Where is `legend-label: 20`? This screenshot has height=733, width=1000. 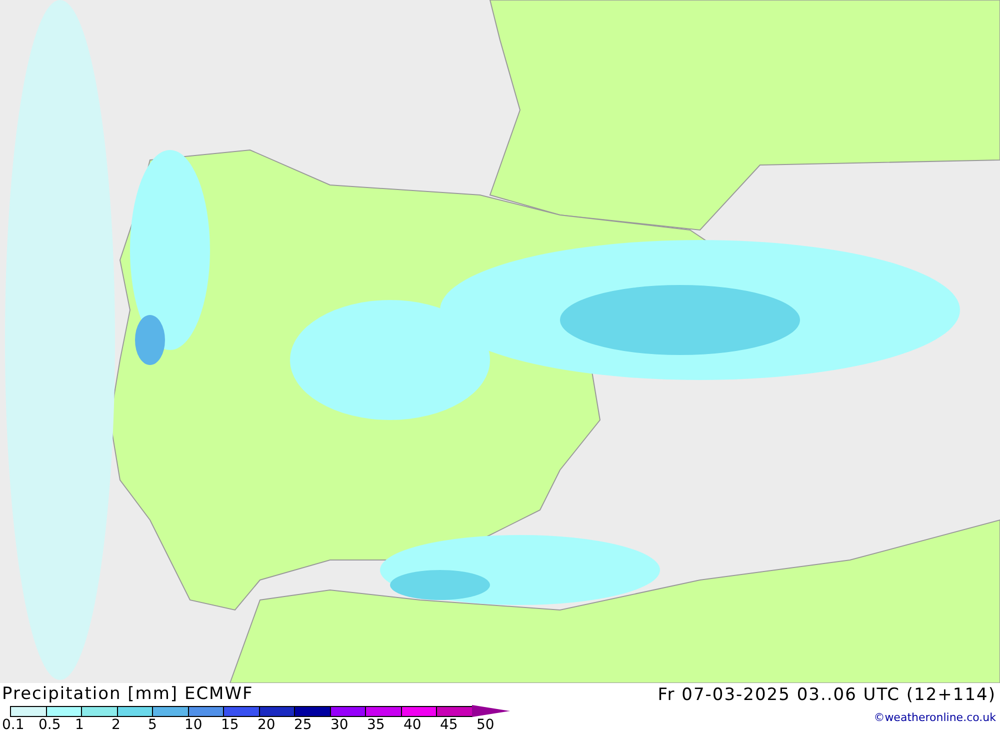
legend-label: 20 is located at coordinates (267, 725).